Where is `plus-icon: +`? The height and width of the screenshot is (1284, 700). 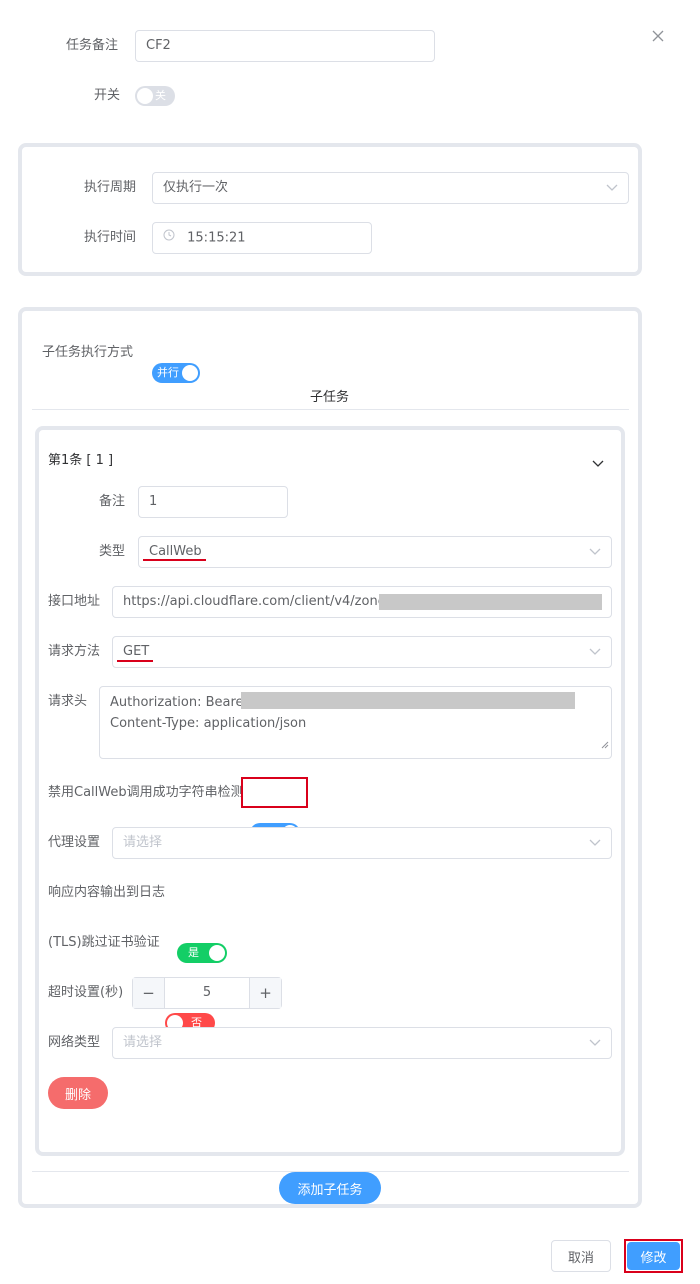
plus-icon: + is located at coordinates (265, 993).